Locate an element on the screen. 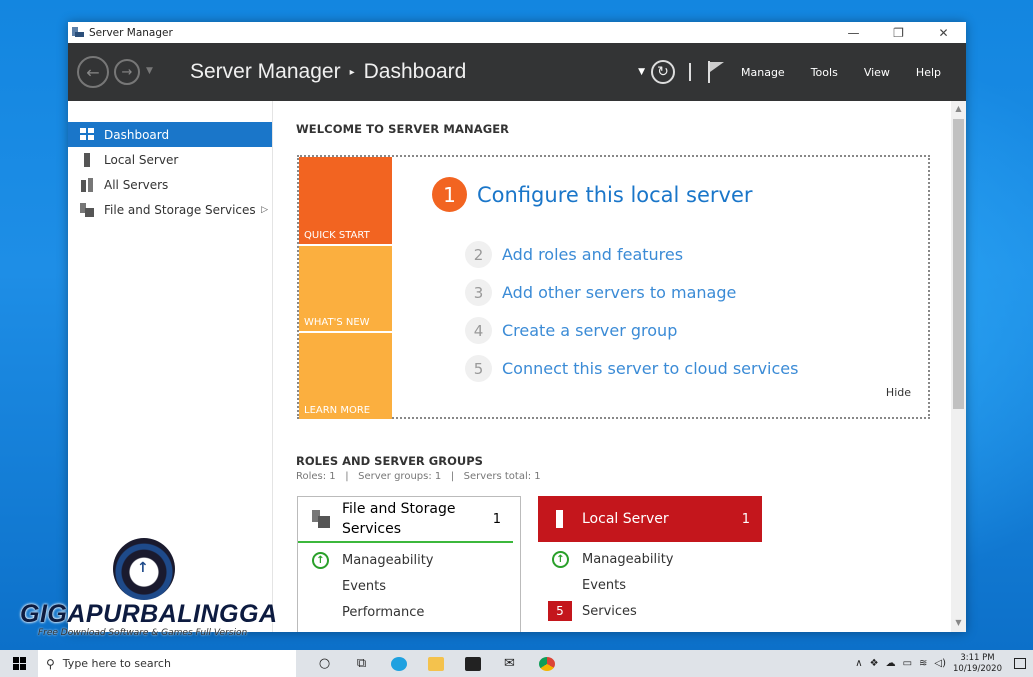  cloud-icon: ☁ is located at coordinates (891, 663).